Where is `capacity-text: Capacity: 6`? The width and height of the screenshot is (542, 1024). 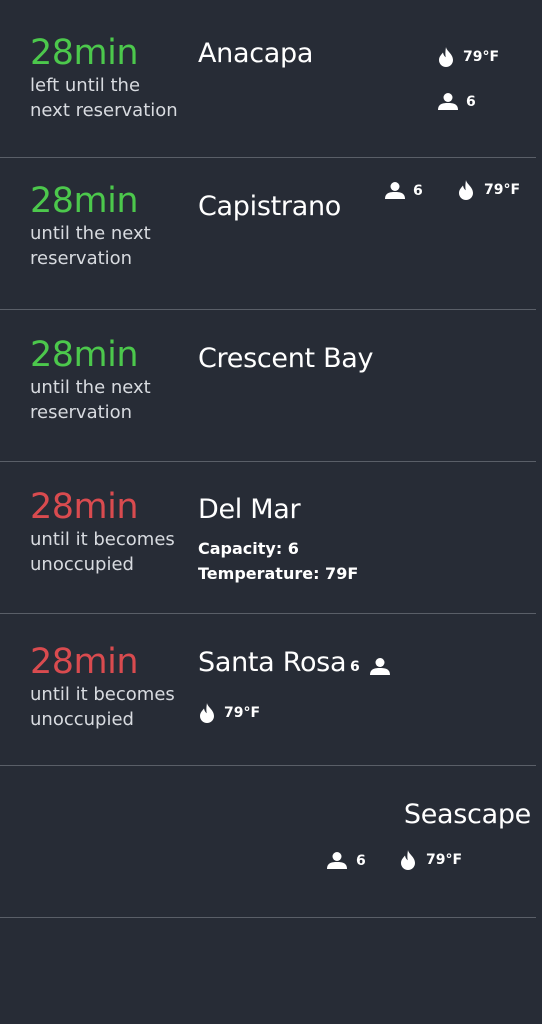 capacity-text: Capacity: 6 is located at coordinates (248, 548).